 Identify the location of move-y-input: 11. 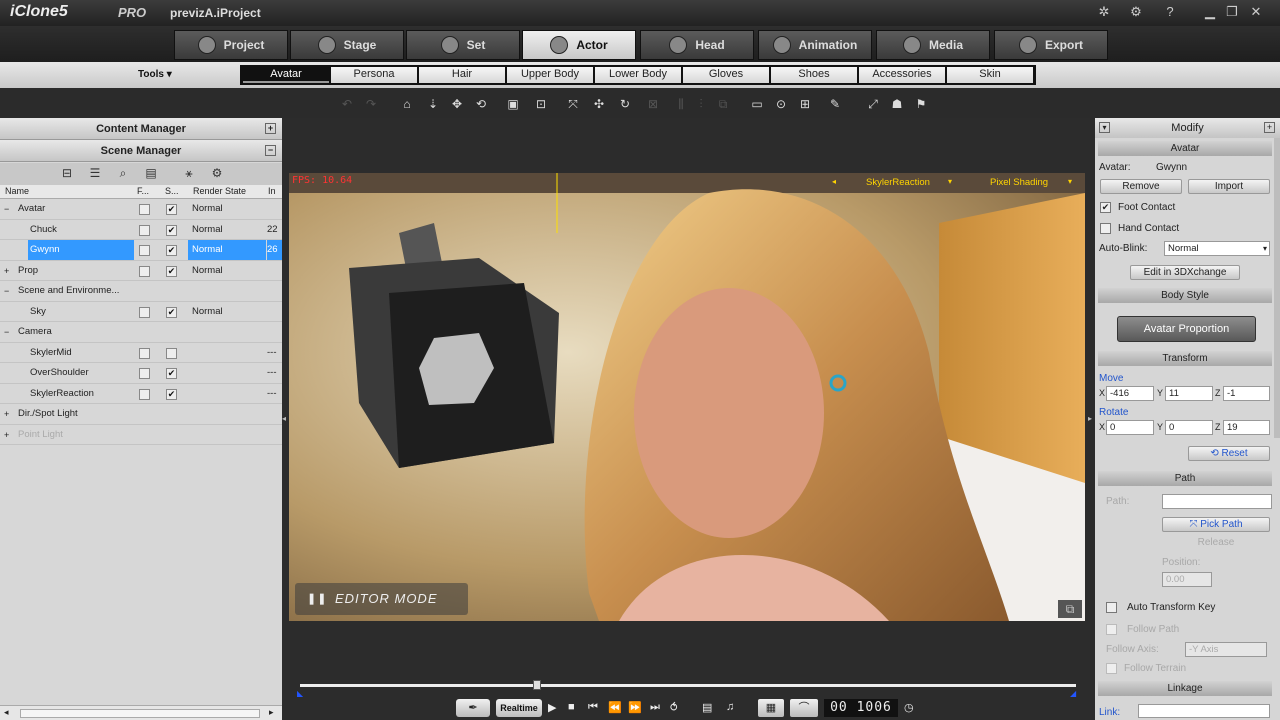
(1189, 393).